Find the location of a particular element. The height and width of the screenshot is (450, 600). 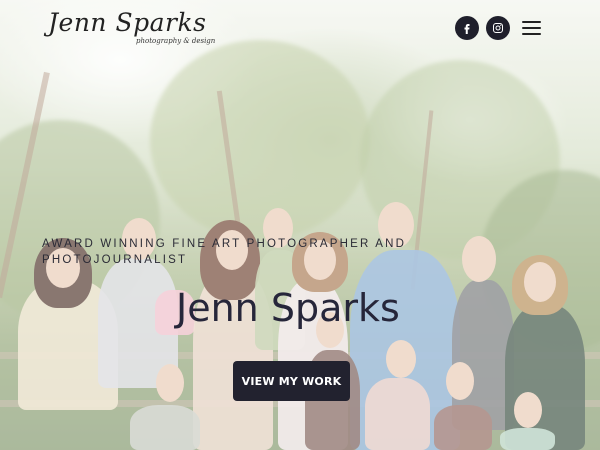

view-my-work-button: VIEW MY WORK is located at coordinates (291, 381).